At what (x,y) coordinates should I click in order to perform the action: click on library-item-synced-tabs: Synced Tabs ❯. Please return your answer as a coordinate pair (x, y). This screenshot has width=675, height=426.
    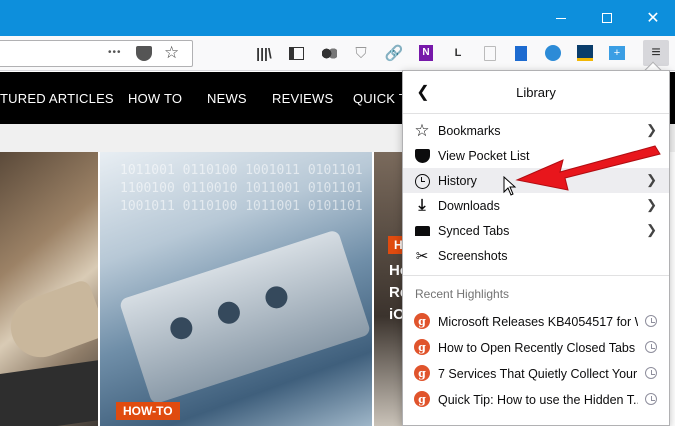
    Looking at the image, I should click on (536, 230).